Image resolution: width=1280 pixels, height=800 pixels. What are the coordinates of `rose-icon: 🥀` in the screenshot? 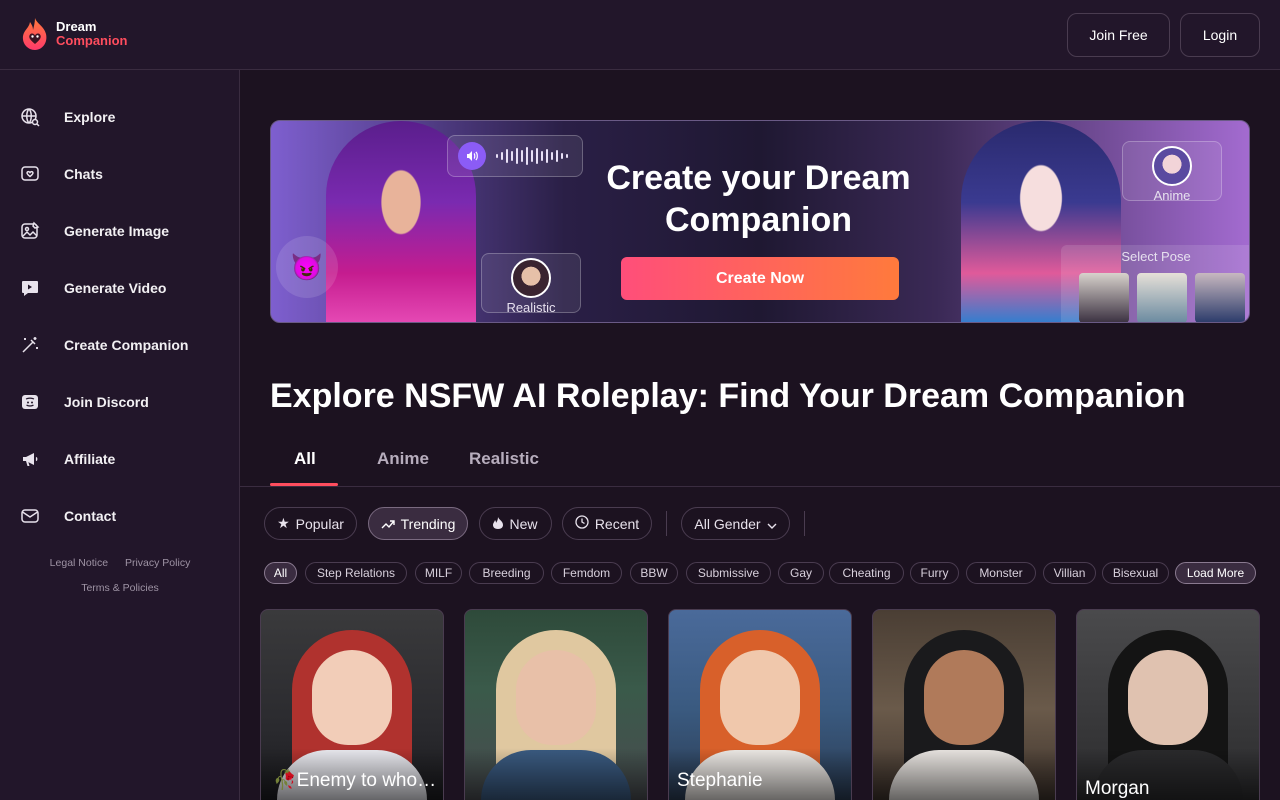 It's located at (285, 780).